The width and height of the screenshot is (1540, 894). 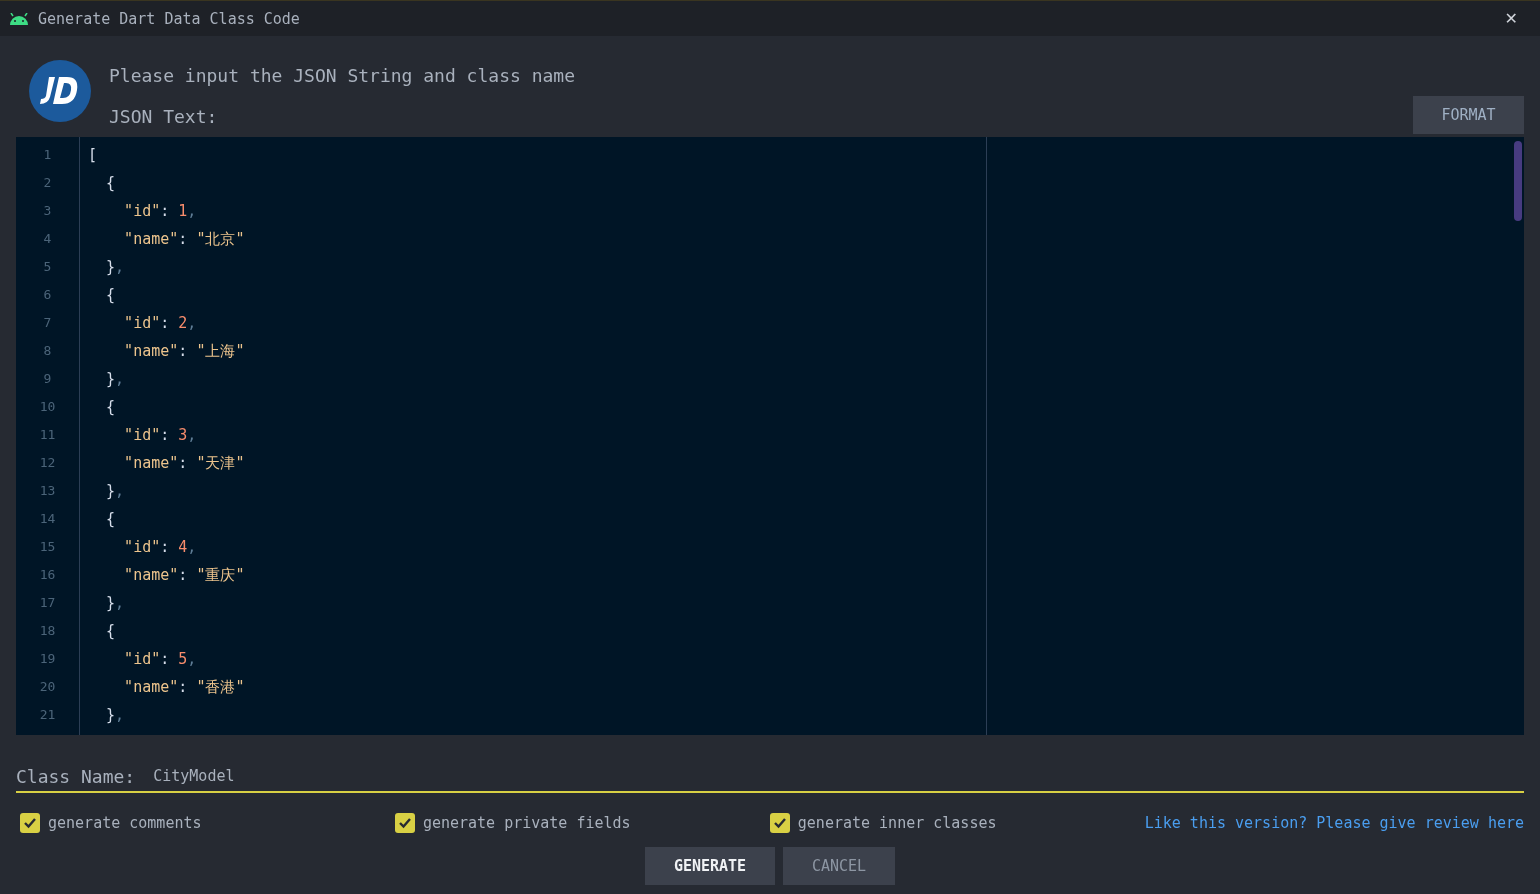 What do you see at coordinates (47, 211) in the screenshot?
I see `line-number: 3` at bounding box center [47, 211].